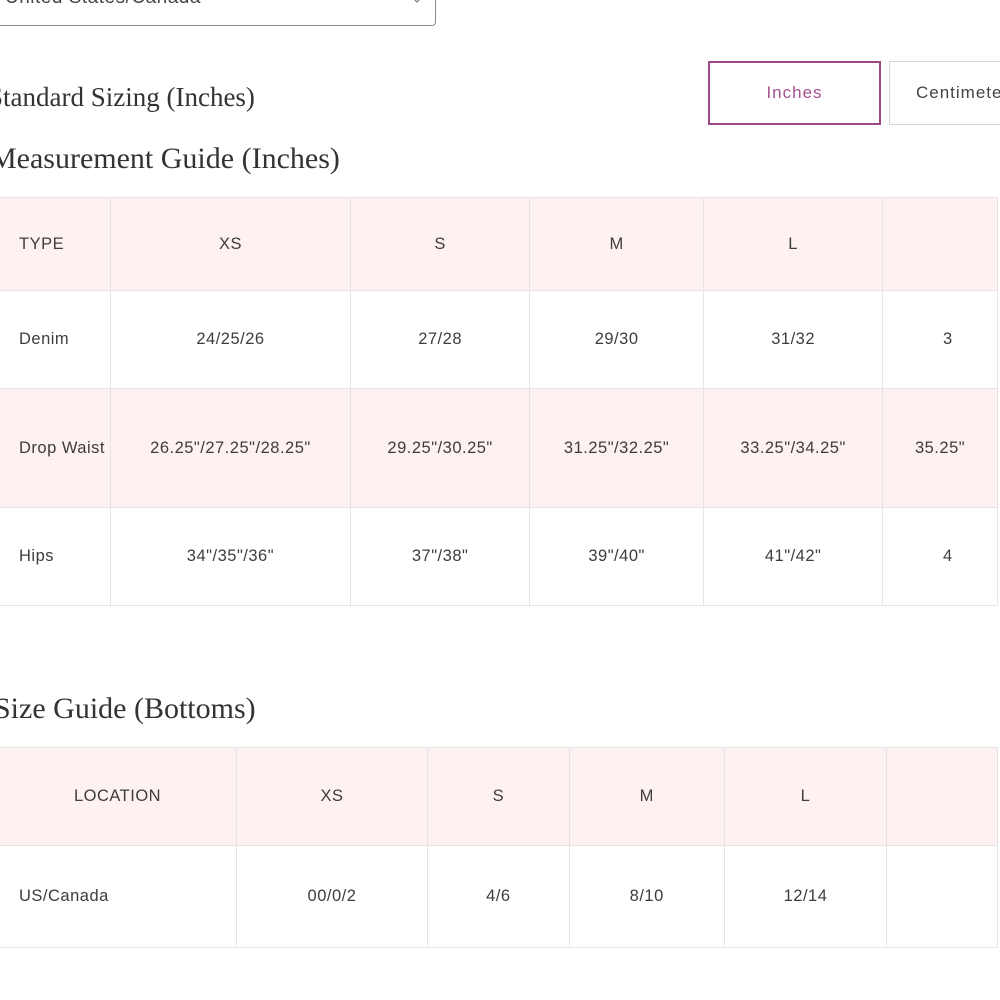 This screenshot has height=1000, width=1000. Describe the element at coordinates (332, 896) in the screenshot. I see `table-cell: 00/0/2` at that location.